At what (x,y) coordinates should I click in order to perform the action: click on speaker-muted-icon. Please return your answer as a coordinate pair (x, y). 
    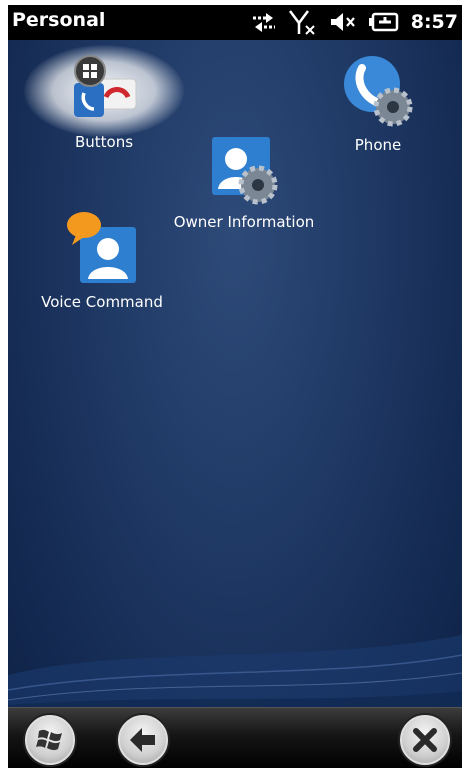
    Looking at the image, I should click on (343, 22).